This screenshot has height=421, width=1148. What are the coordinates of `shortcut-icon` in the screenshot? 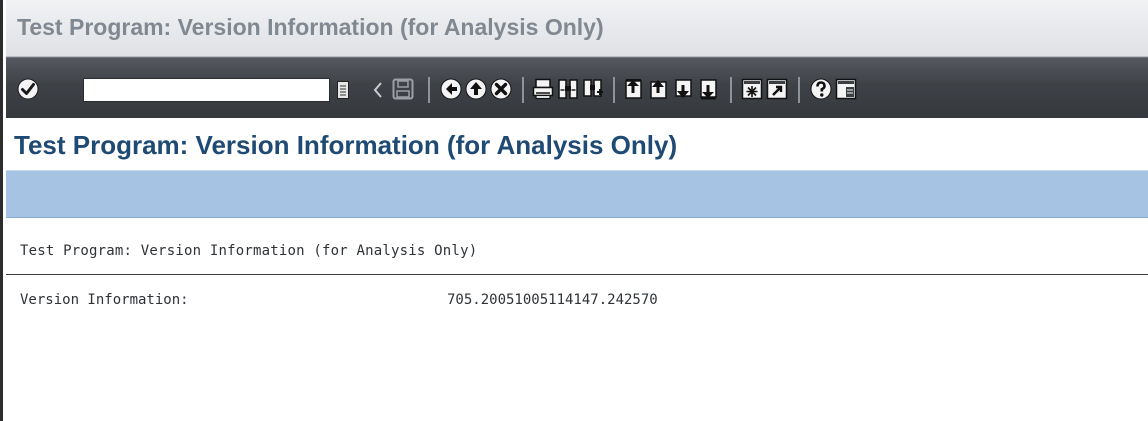 It's located at (777, 89).